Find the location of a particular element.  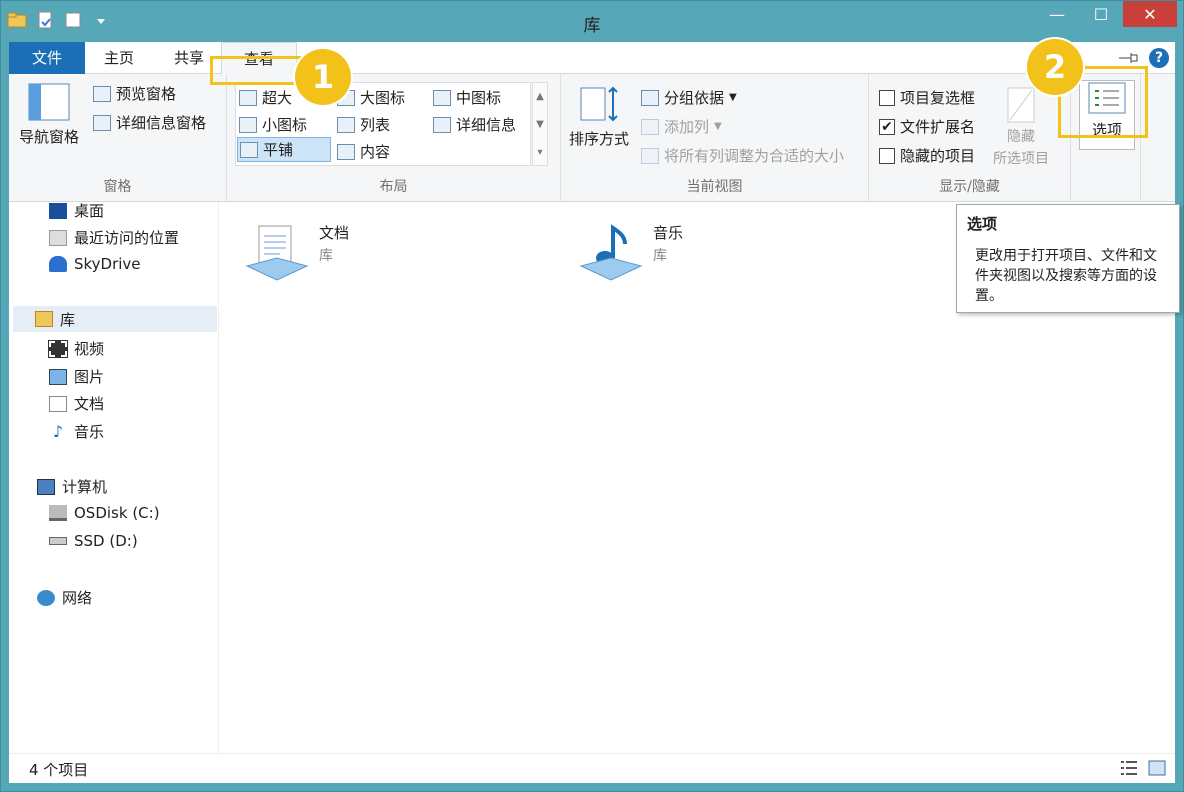

nav-pane-icon is located at coordinates (49, 102).